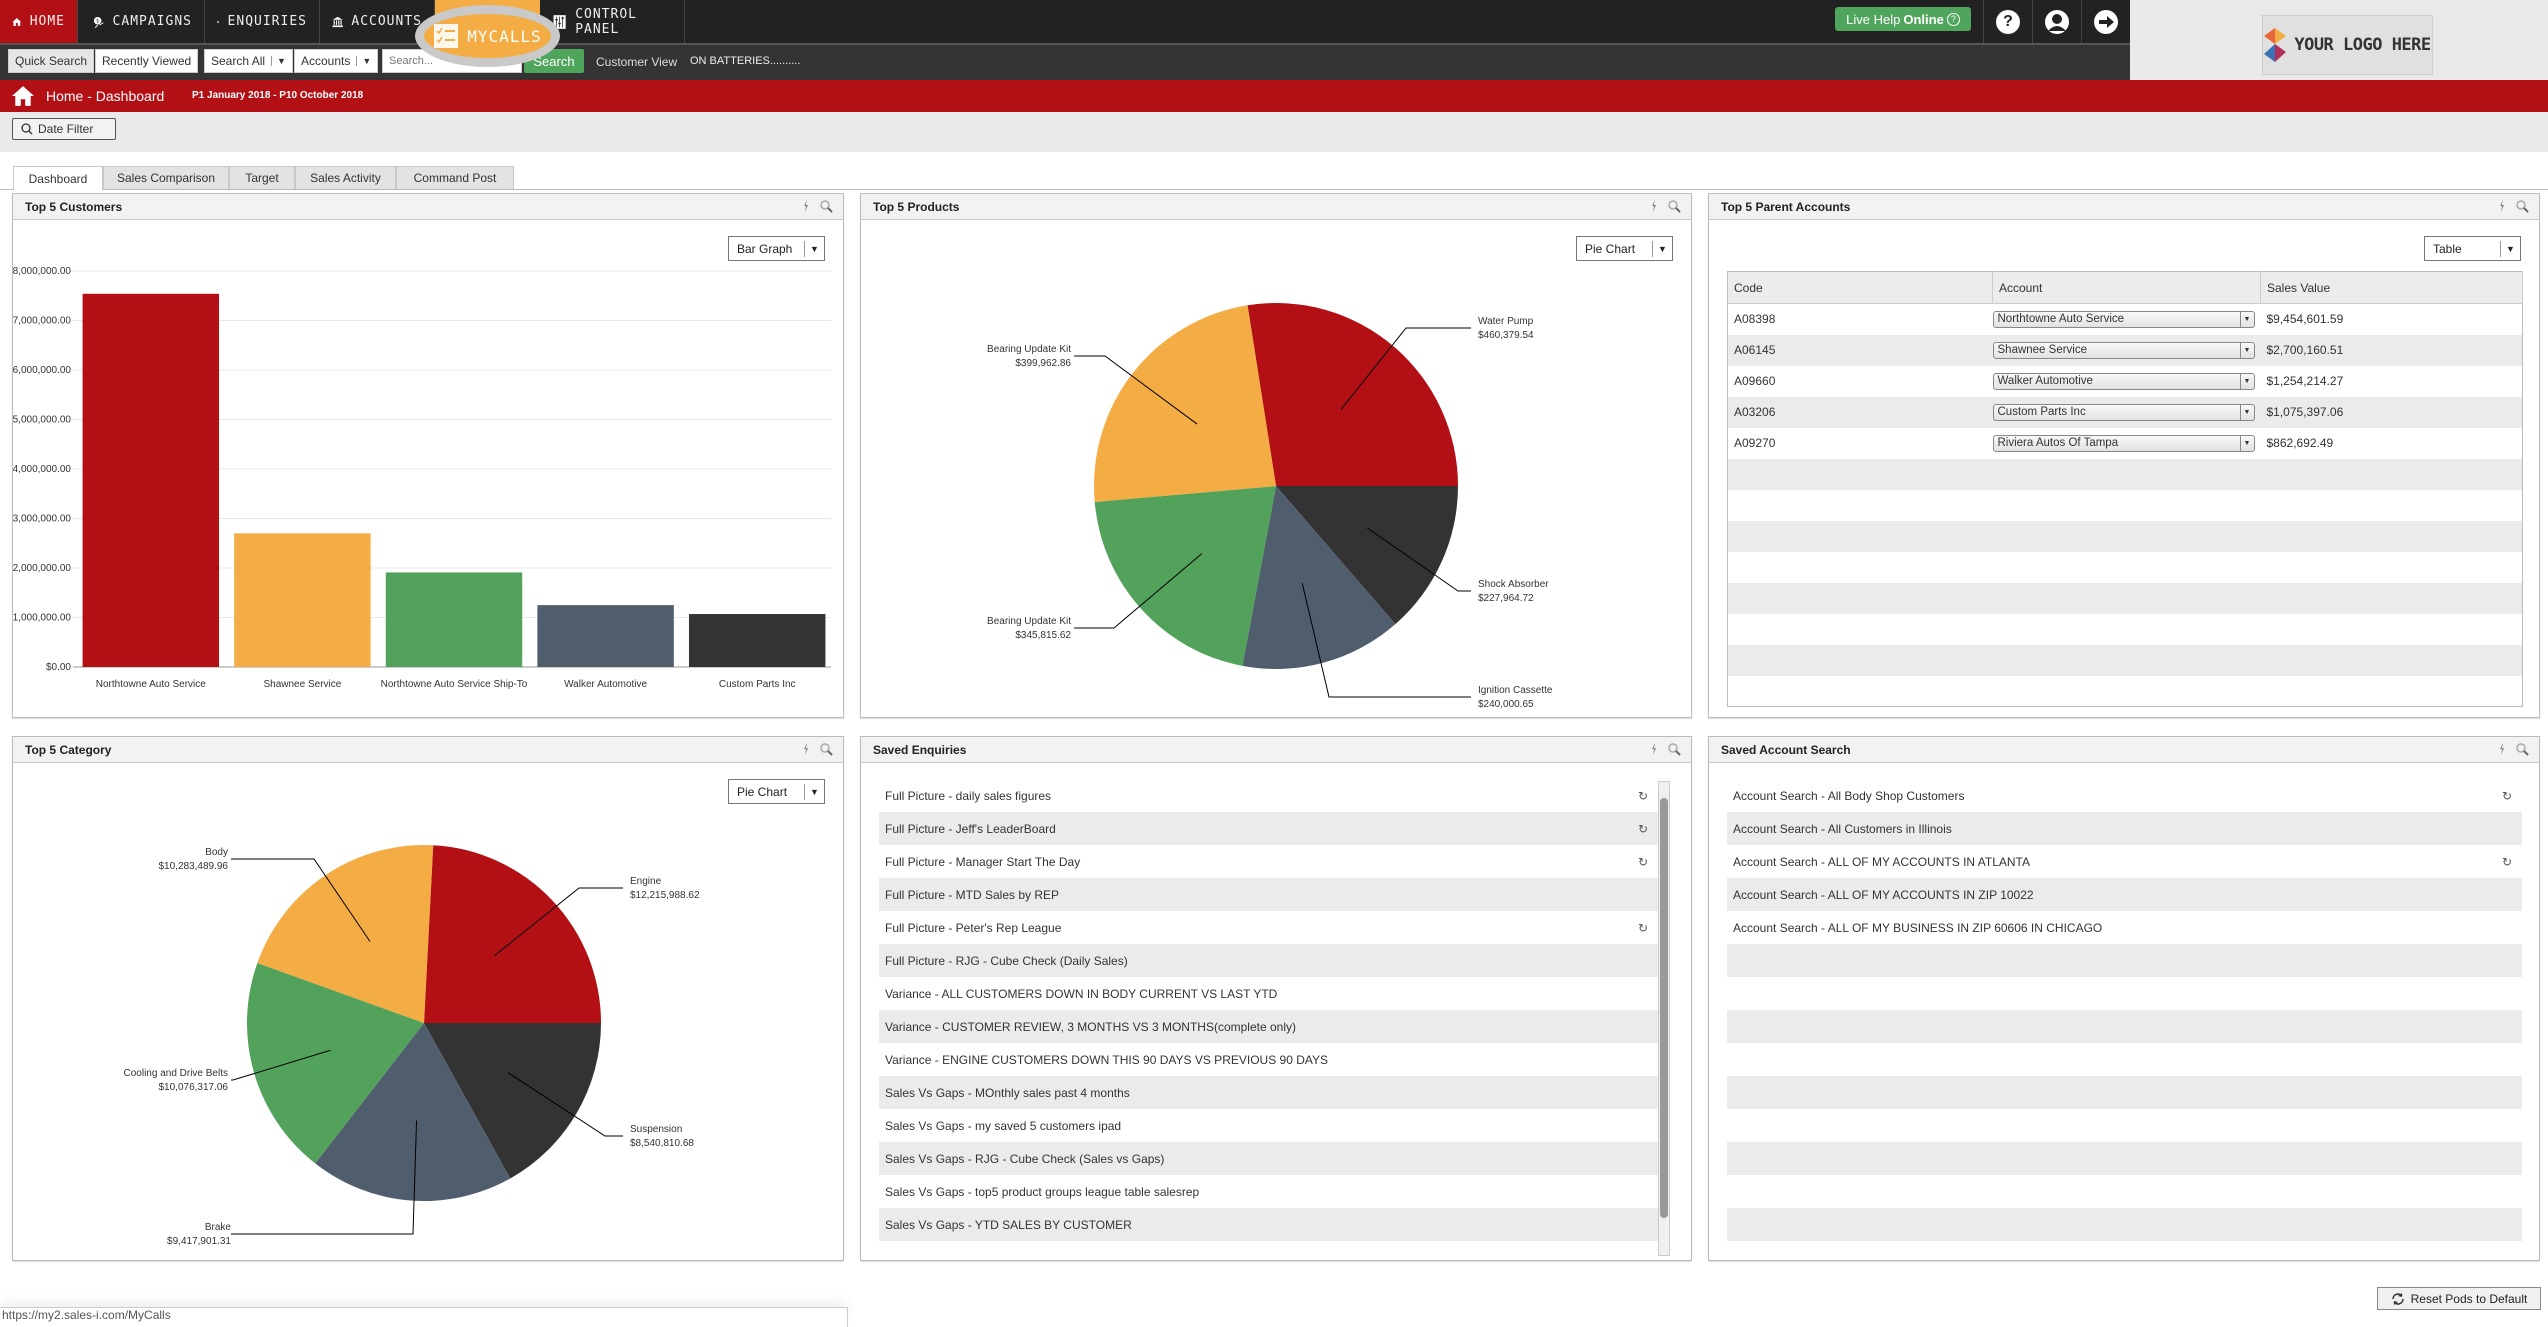  I want to click on column-header-sales-value: Sales Value, so click(2391, 287).